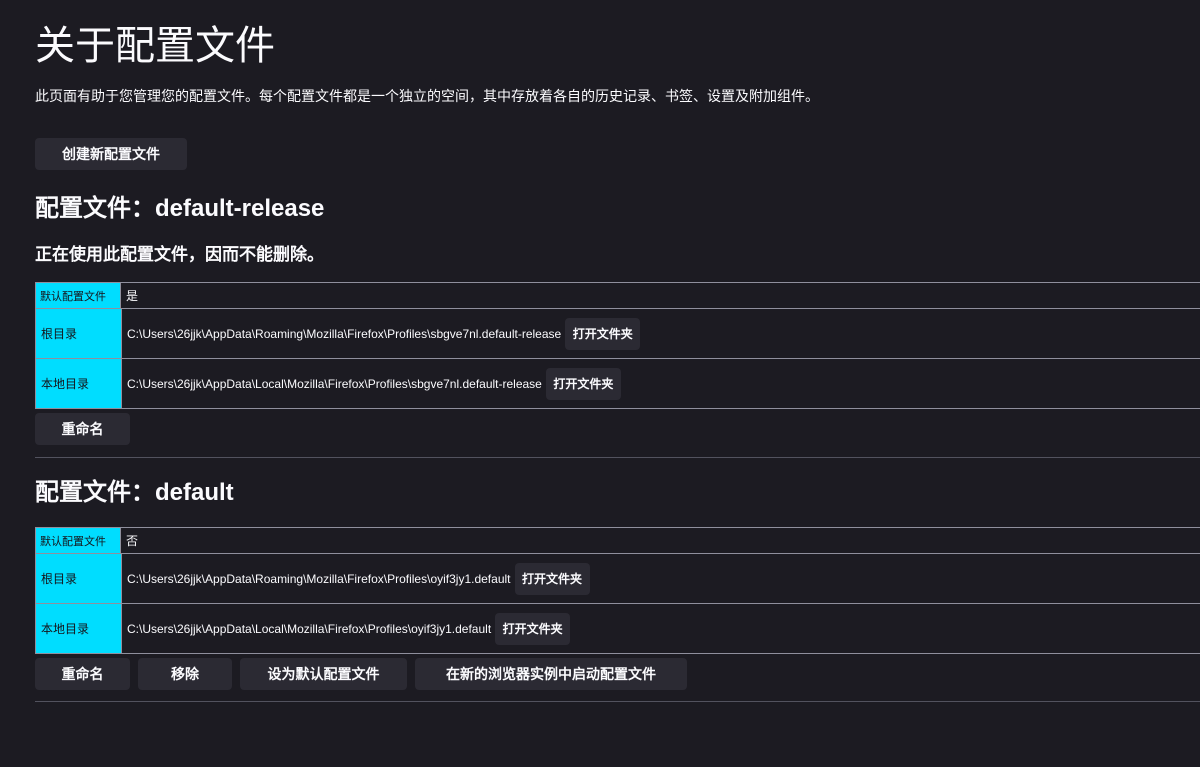 This screenshot has width=1200, height=767. Describe the element at coordinates (180, 208) in the screenshot. I see `profile-heading: 配置文件：default-release` at that location.